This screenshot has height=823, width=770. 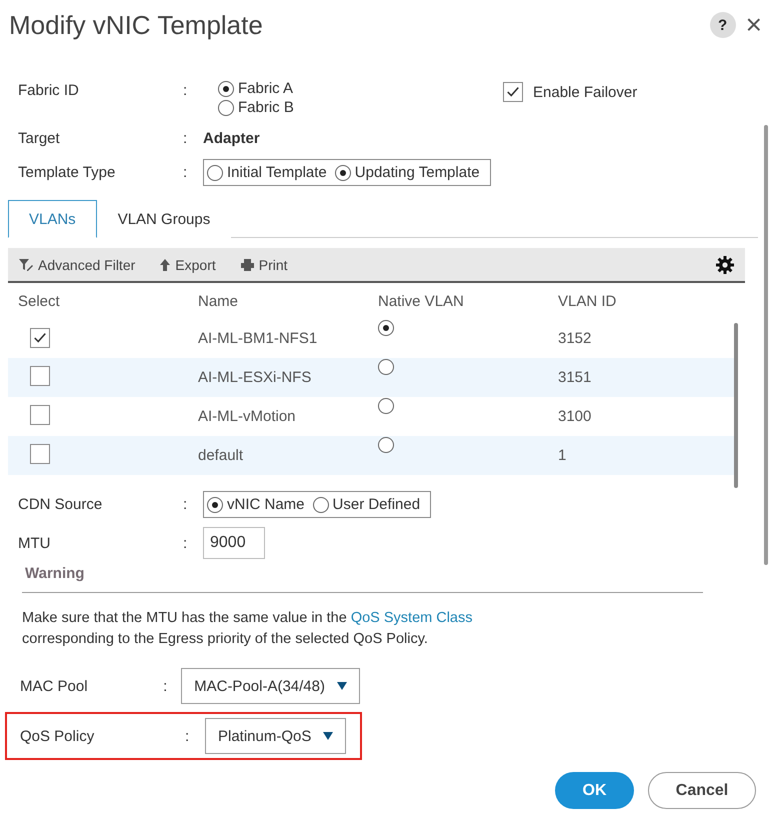 What do you see at coordinates (35, 543) in the screenshot?
I see `field-label: MTU` at bounding box center [35, 543].